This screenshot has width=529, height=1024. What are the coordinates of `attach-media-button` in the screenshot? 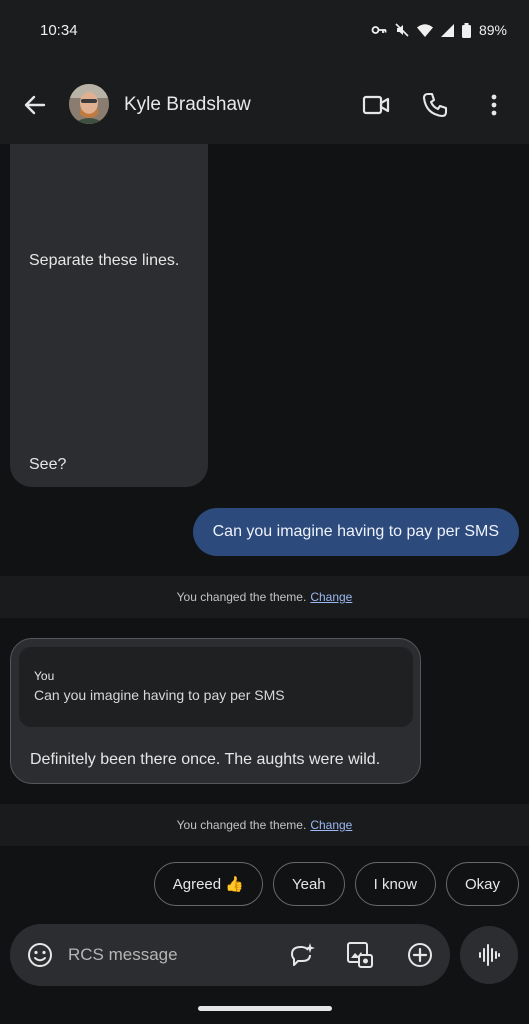 It's located at (360, 955).